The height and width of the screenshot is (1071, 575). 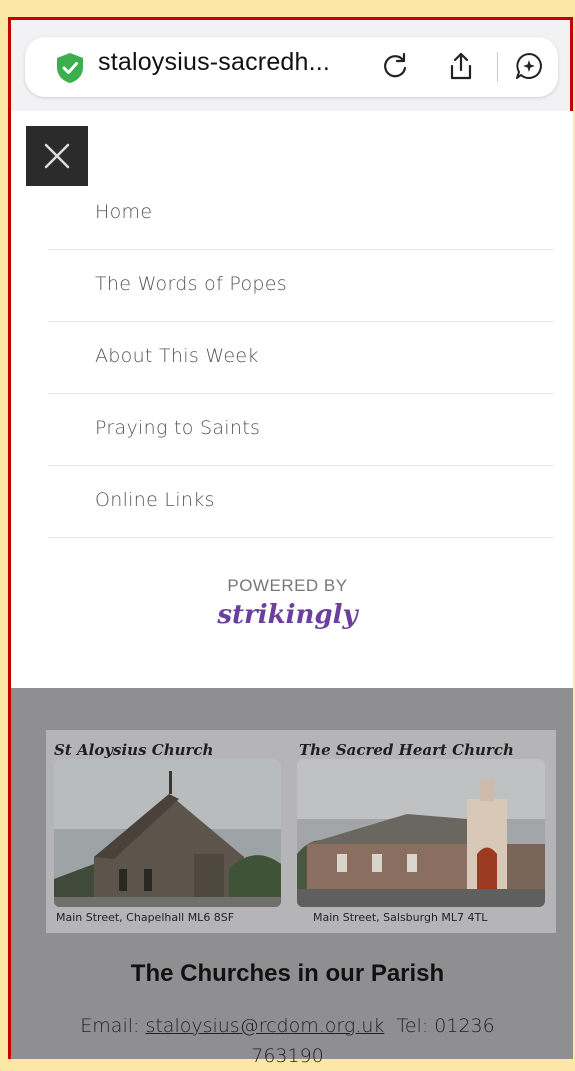 What do you see at coordinates (301, 285) in the screenshot?
I see `nav-item-words-of-popes: The Words of Popes` at bounding box center [301, 285].